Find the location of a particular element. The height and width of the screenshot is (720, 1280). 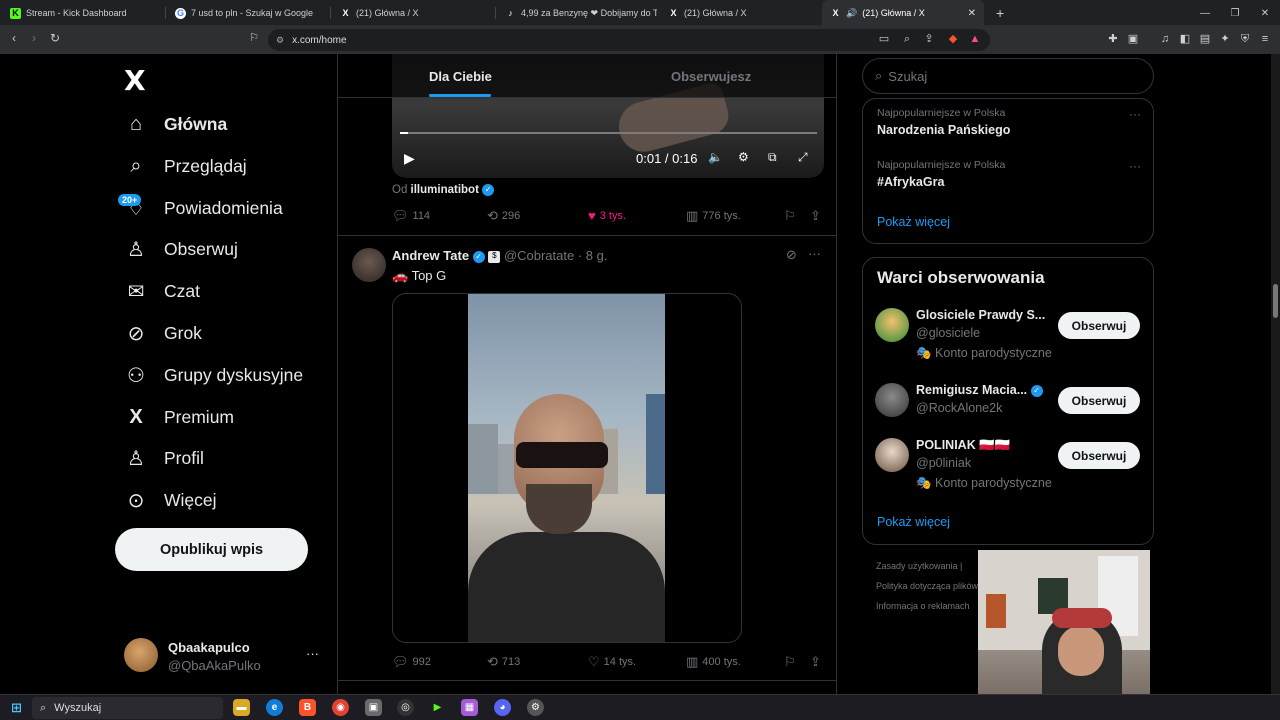

x-logo-icon: X is located at coordinates (135, 80).